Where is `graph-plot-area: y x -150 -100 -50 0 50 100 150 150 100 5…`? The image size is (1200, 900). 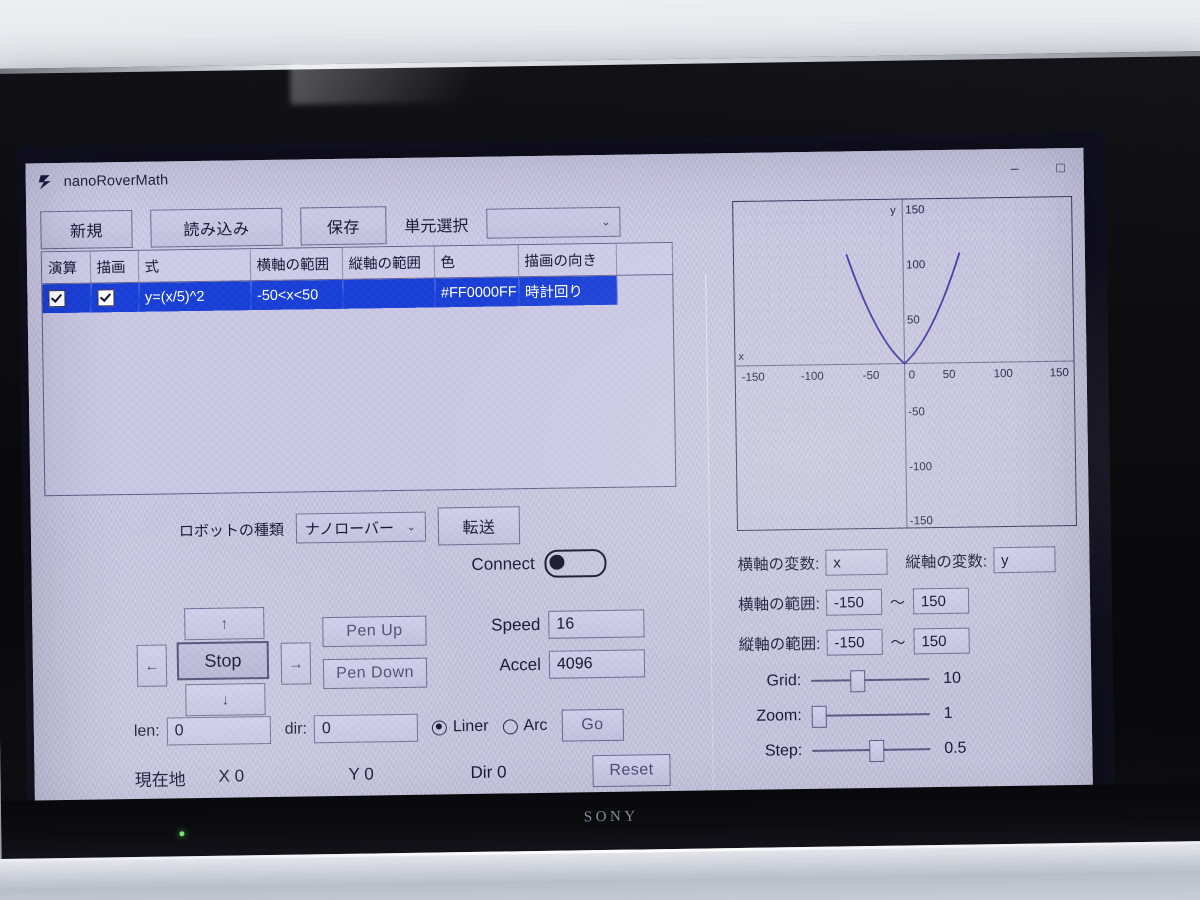
graph-plot-area: y x -150 -100 -50 0 50 100 150 150 100 5… is located at coordinates (904, 364).